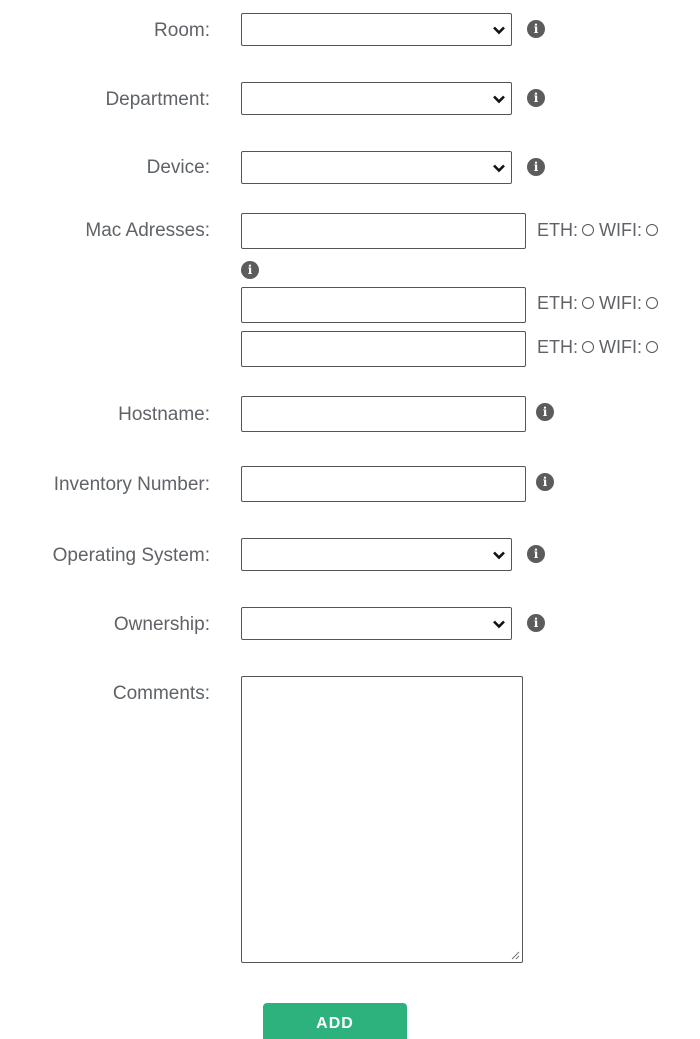 This screenshot has height=1039, width=700. Describe the element at coordinates (376, 29) in the screenshot. I see `room-select` at that location.